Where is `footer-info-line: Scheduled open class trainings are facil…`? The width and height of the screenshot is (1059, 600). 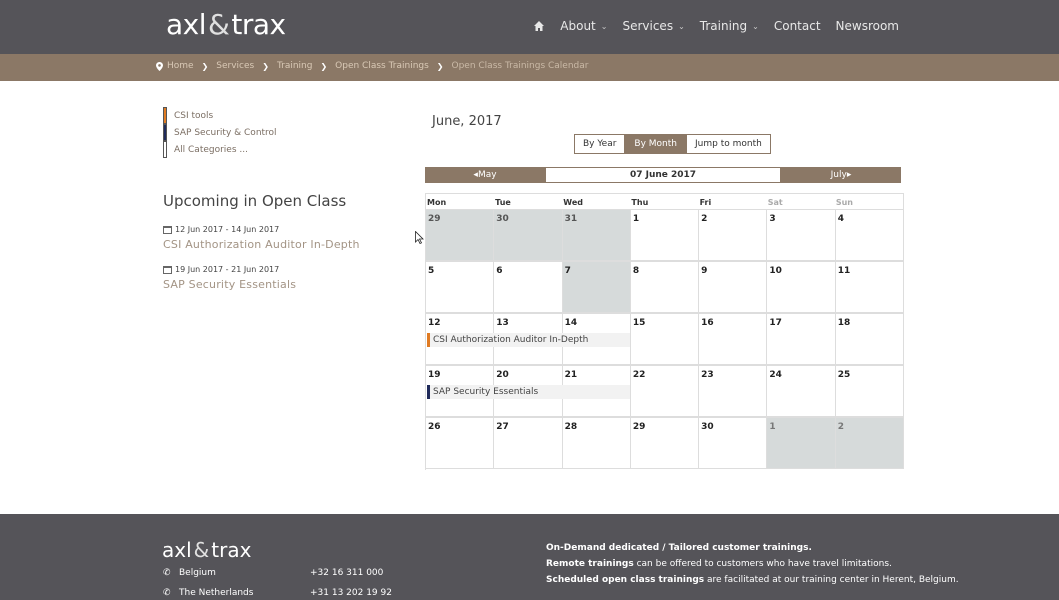
footer-info-line: Scheduled open class trainings are facil… is located at coordinates (752, 580).